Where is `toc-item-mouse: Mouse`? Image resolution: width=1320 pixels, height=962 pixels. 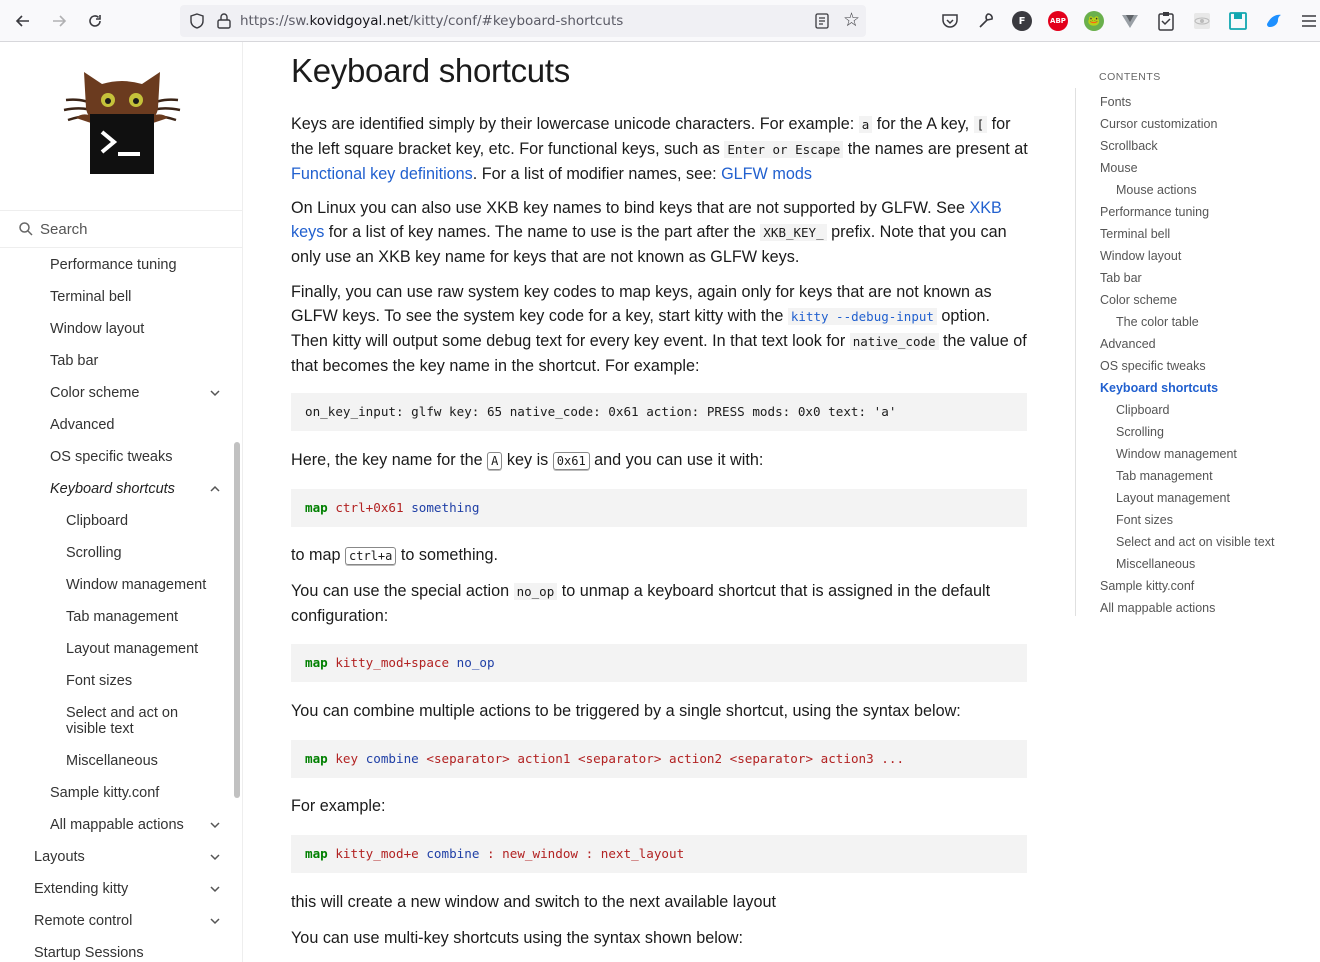
toc-item-mouse: Mouse is located at coordinates (1119, 168).